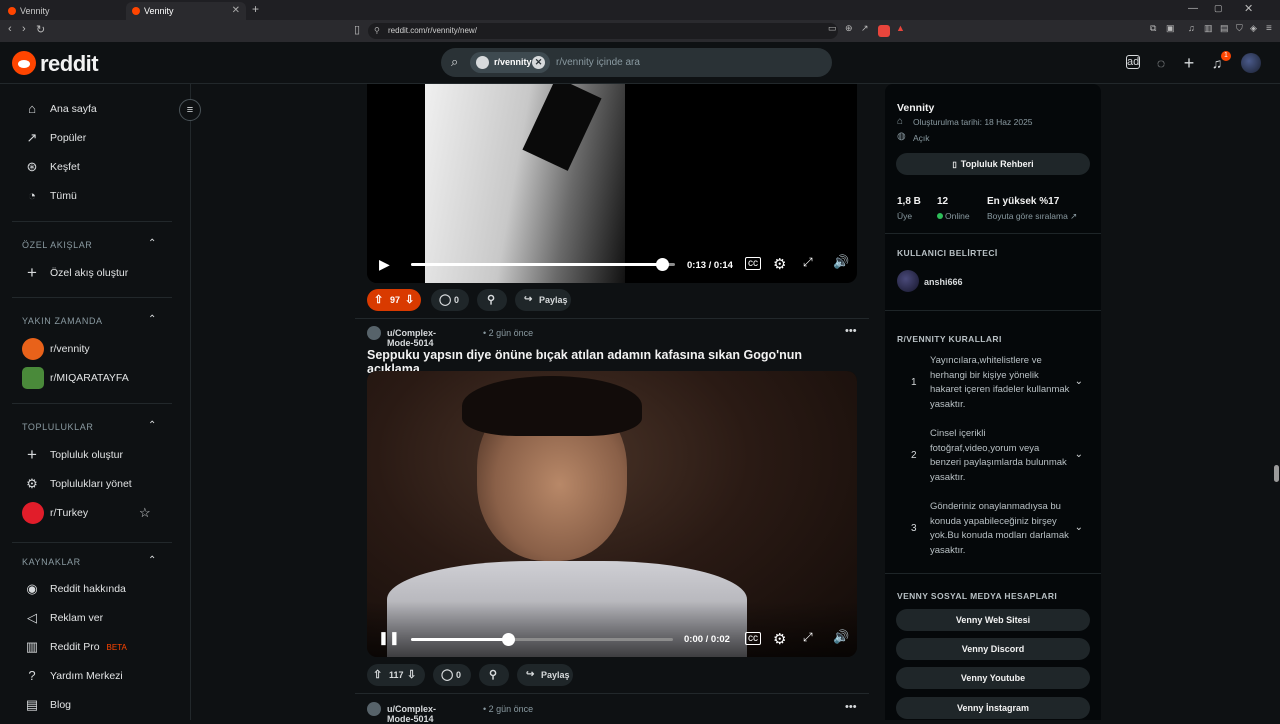 The height and width of the screenshot is (724, 1280). Describe the element at coordinates (1133, 62) in the screenshot. I see `advertise-icon: ad` at that location.